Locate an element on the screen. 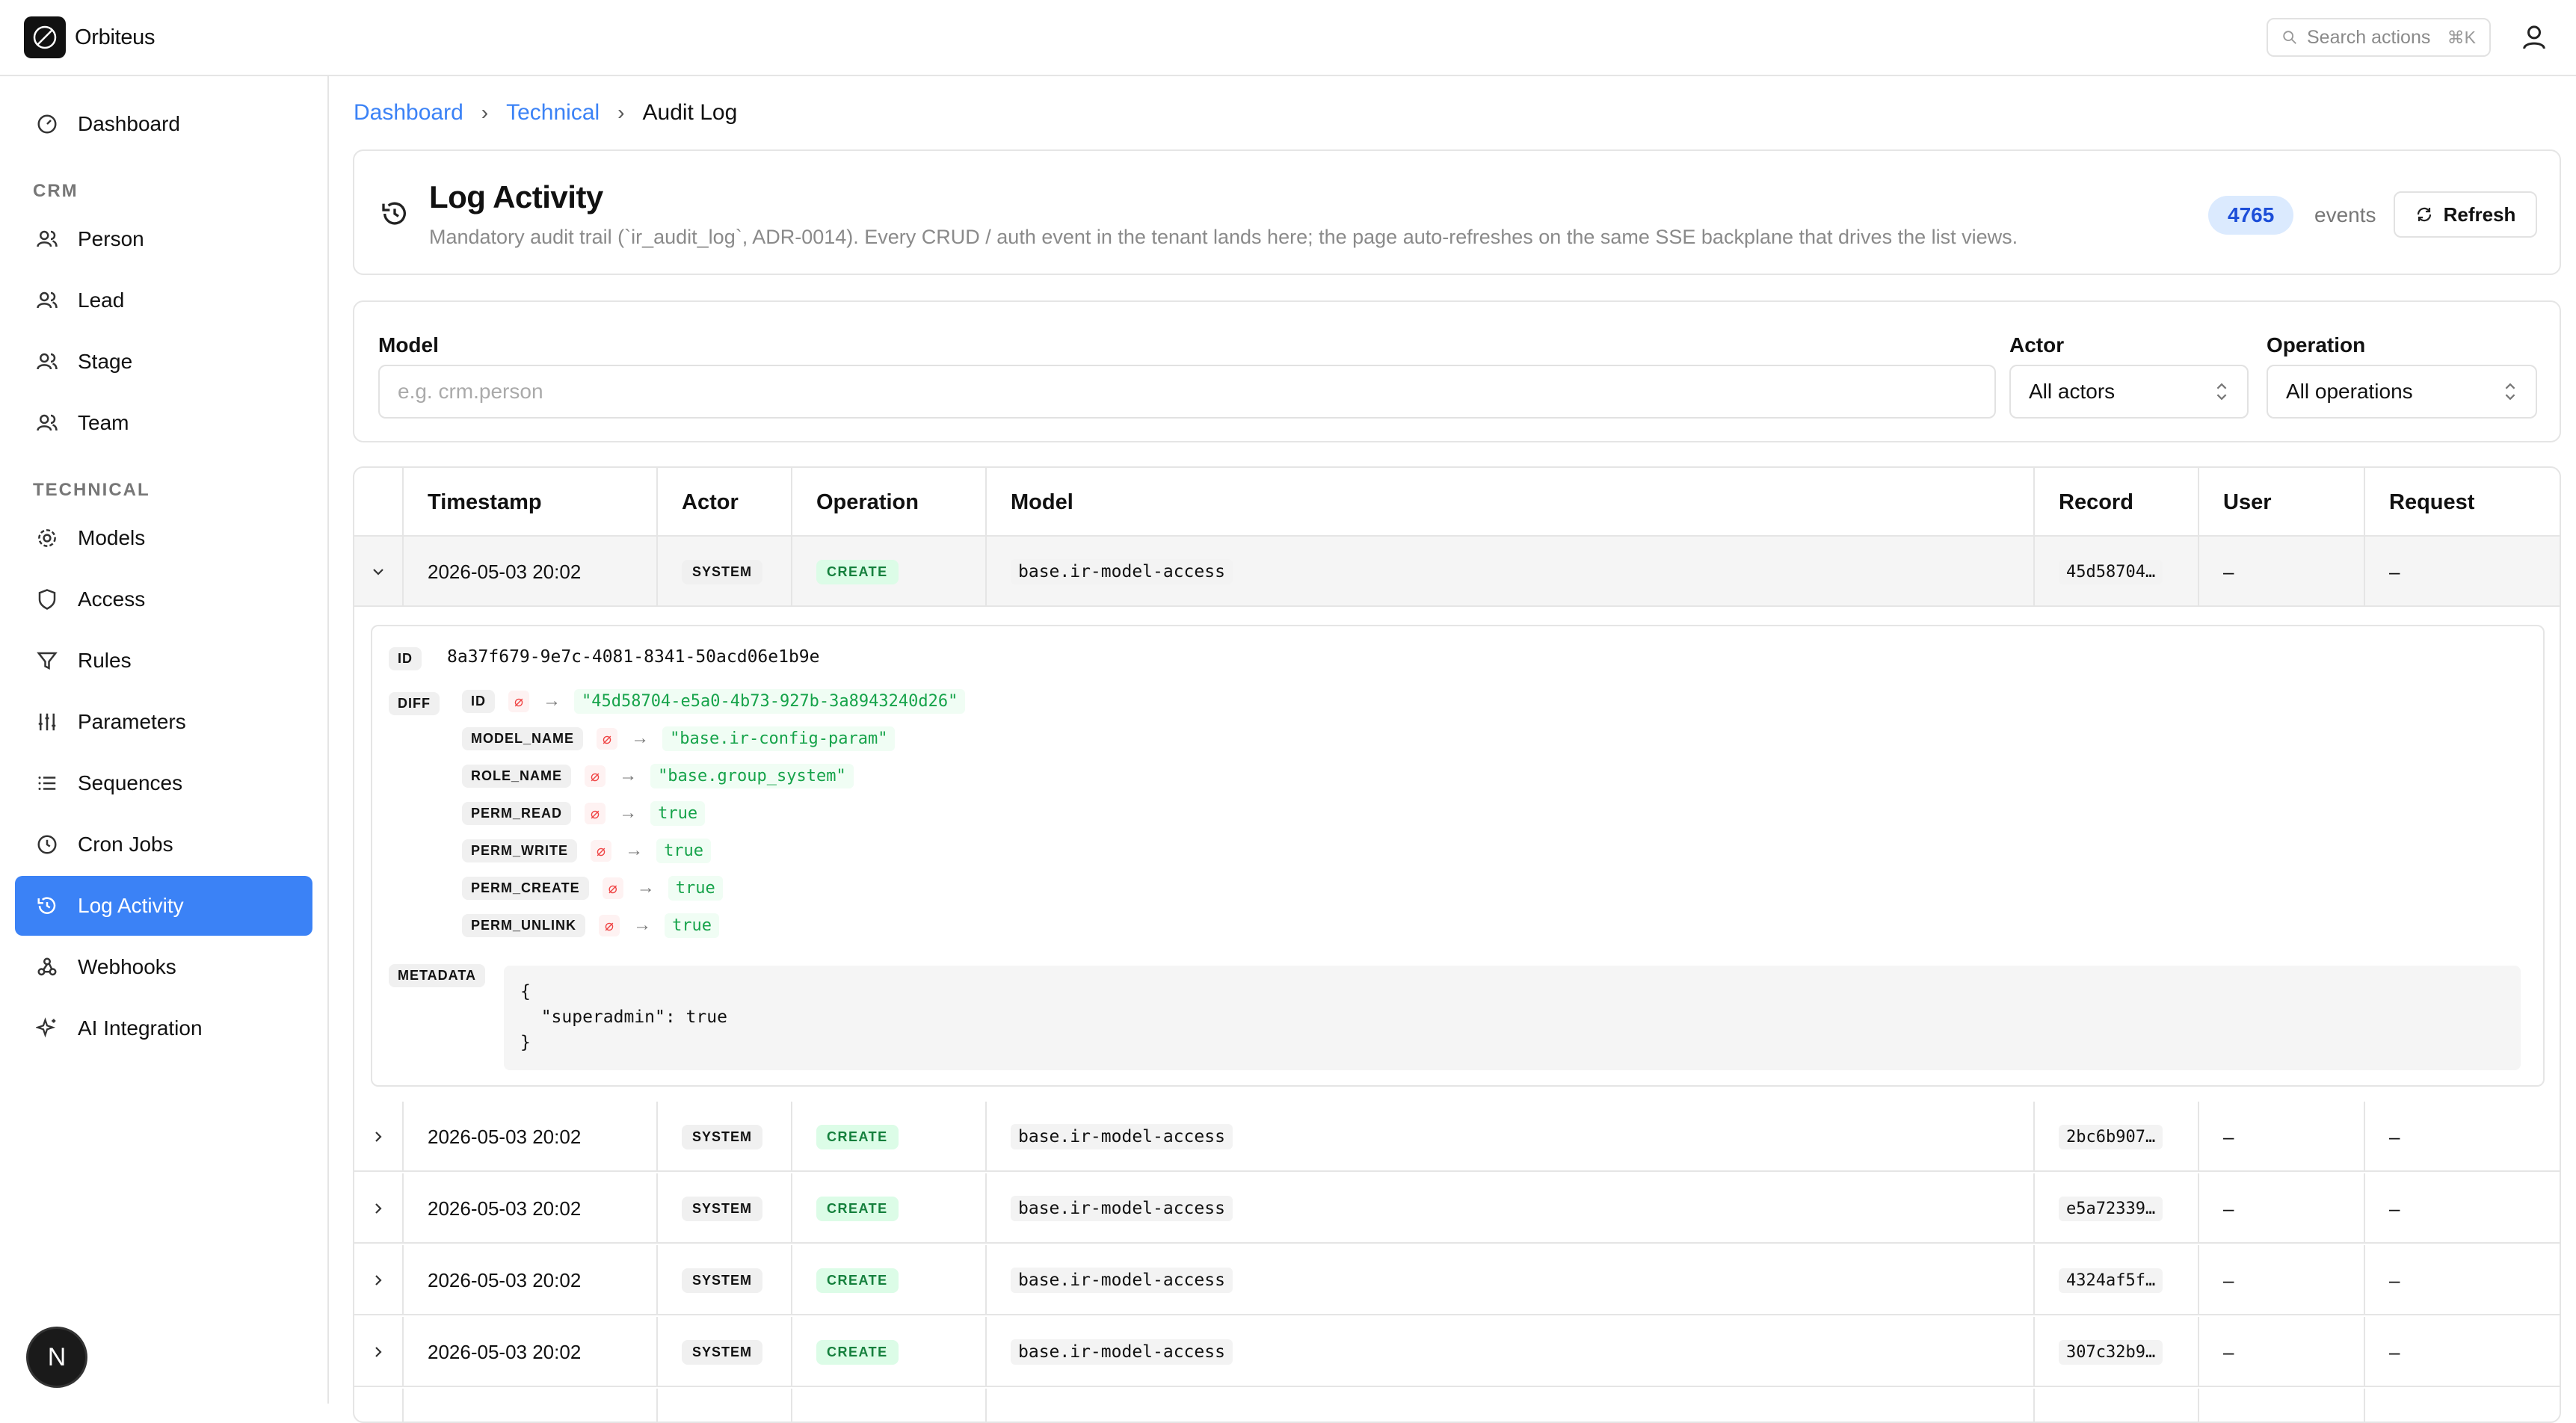 Image resolution: width=2576 pixels, height=1423 pixels. shield-icon is located at coordinates (47, 599).